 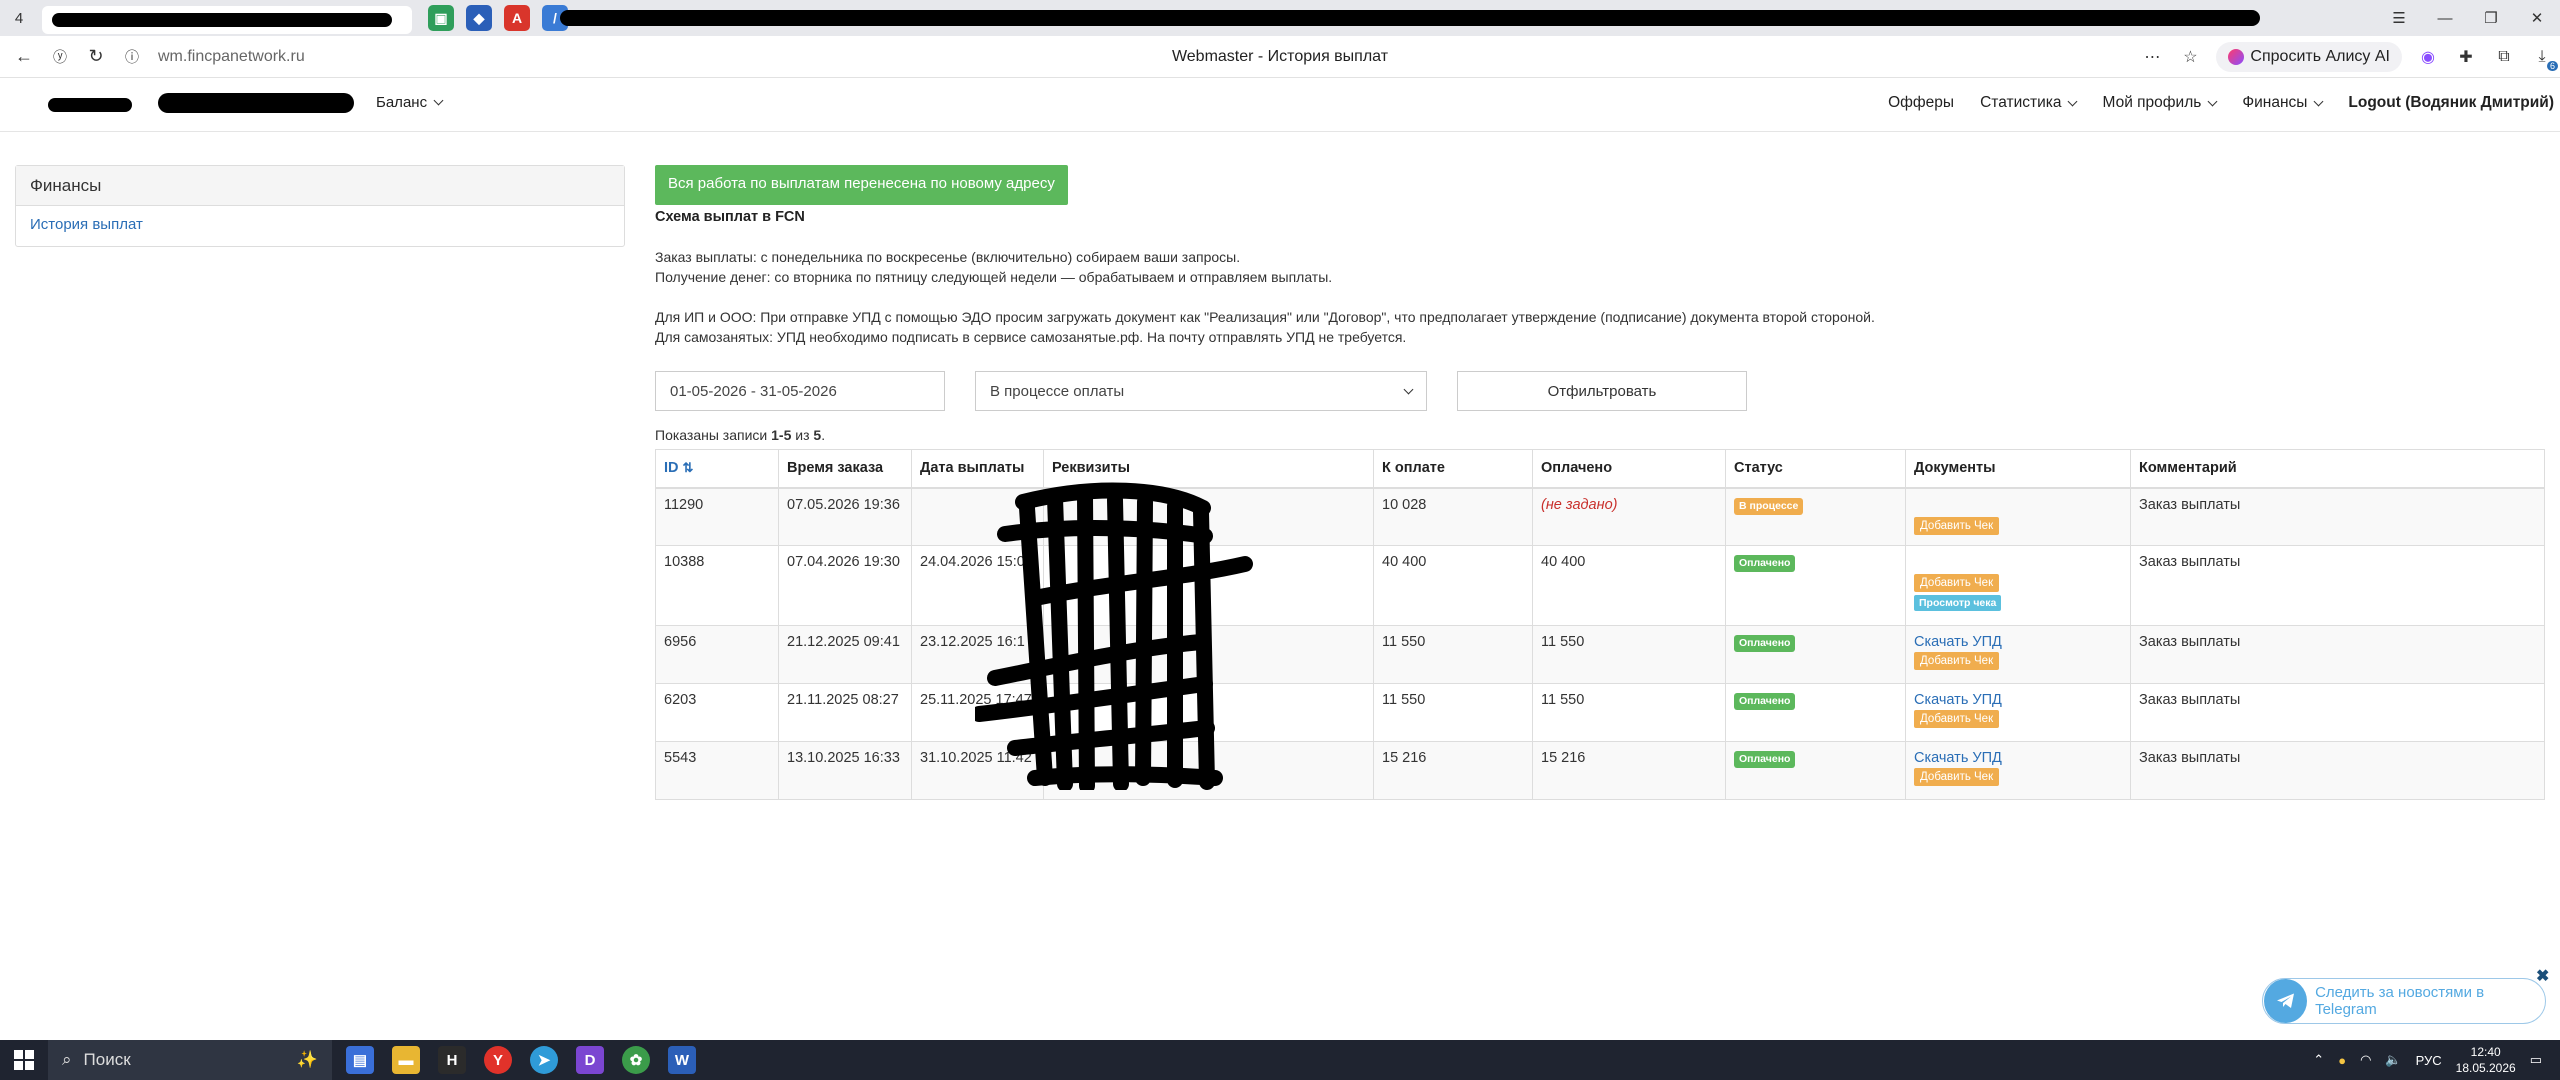 I want to click on app-h-icon: H, so click(x=452, y=1060).